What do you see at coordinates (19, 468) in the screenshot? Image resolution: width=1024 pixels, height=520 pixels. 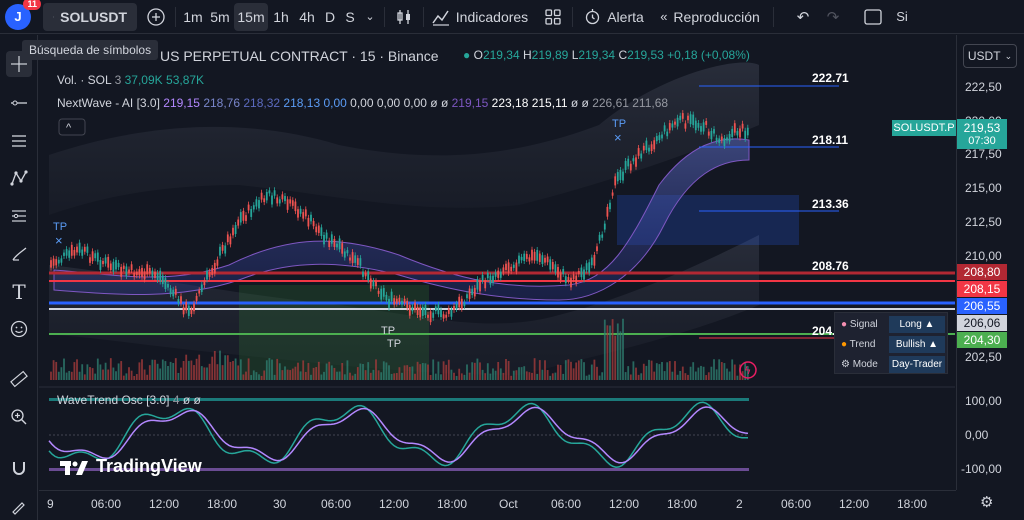 I see `magnet-icon` at bounding box center [19, 468].